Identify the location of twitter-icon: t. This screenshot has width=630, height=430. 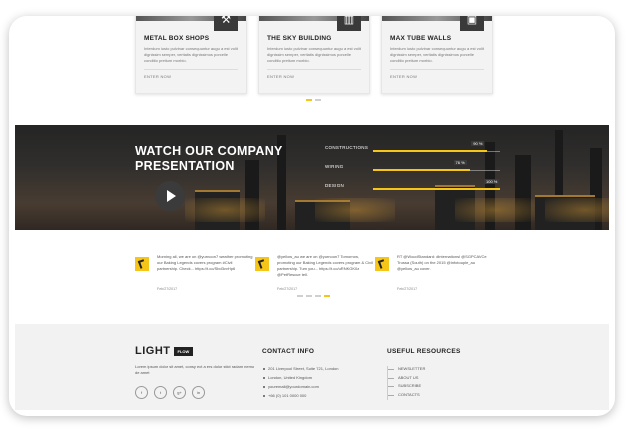
(160, 392).